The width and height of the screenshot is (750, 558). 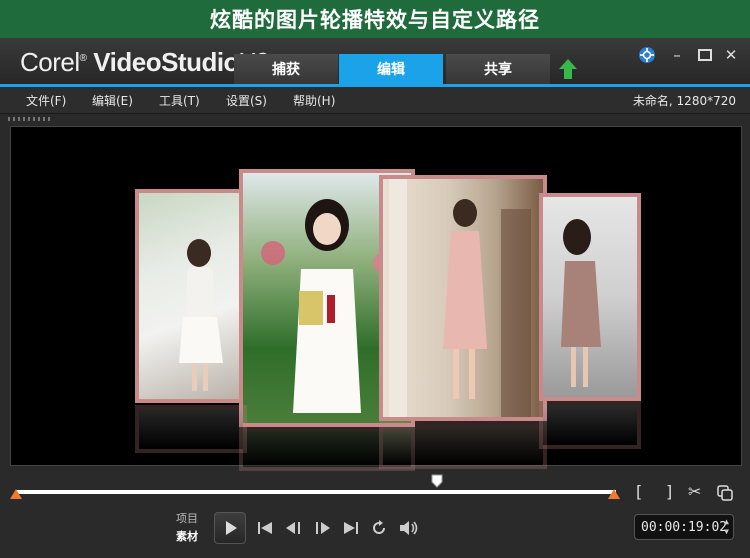 I want to click on title-bar: Corel® VideoStudioX9 捕获 编辑 共享 – ✕, so click(x=375, y=62).